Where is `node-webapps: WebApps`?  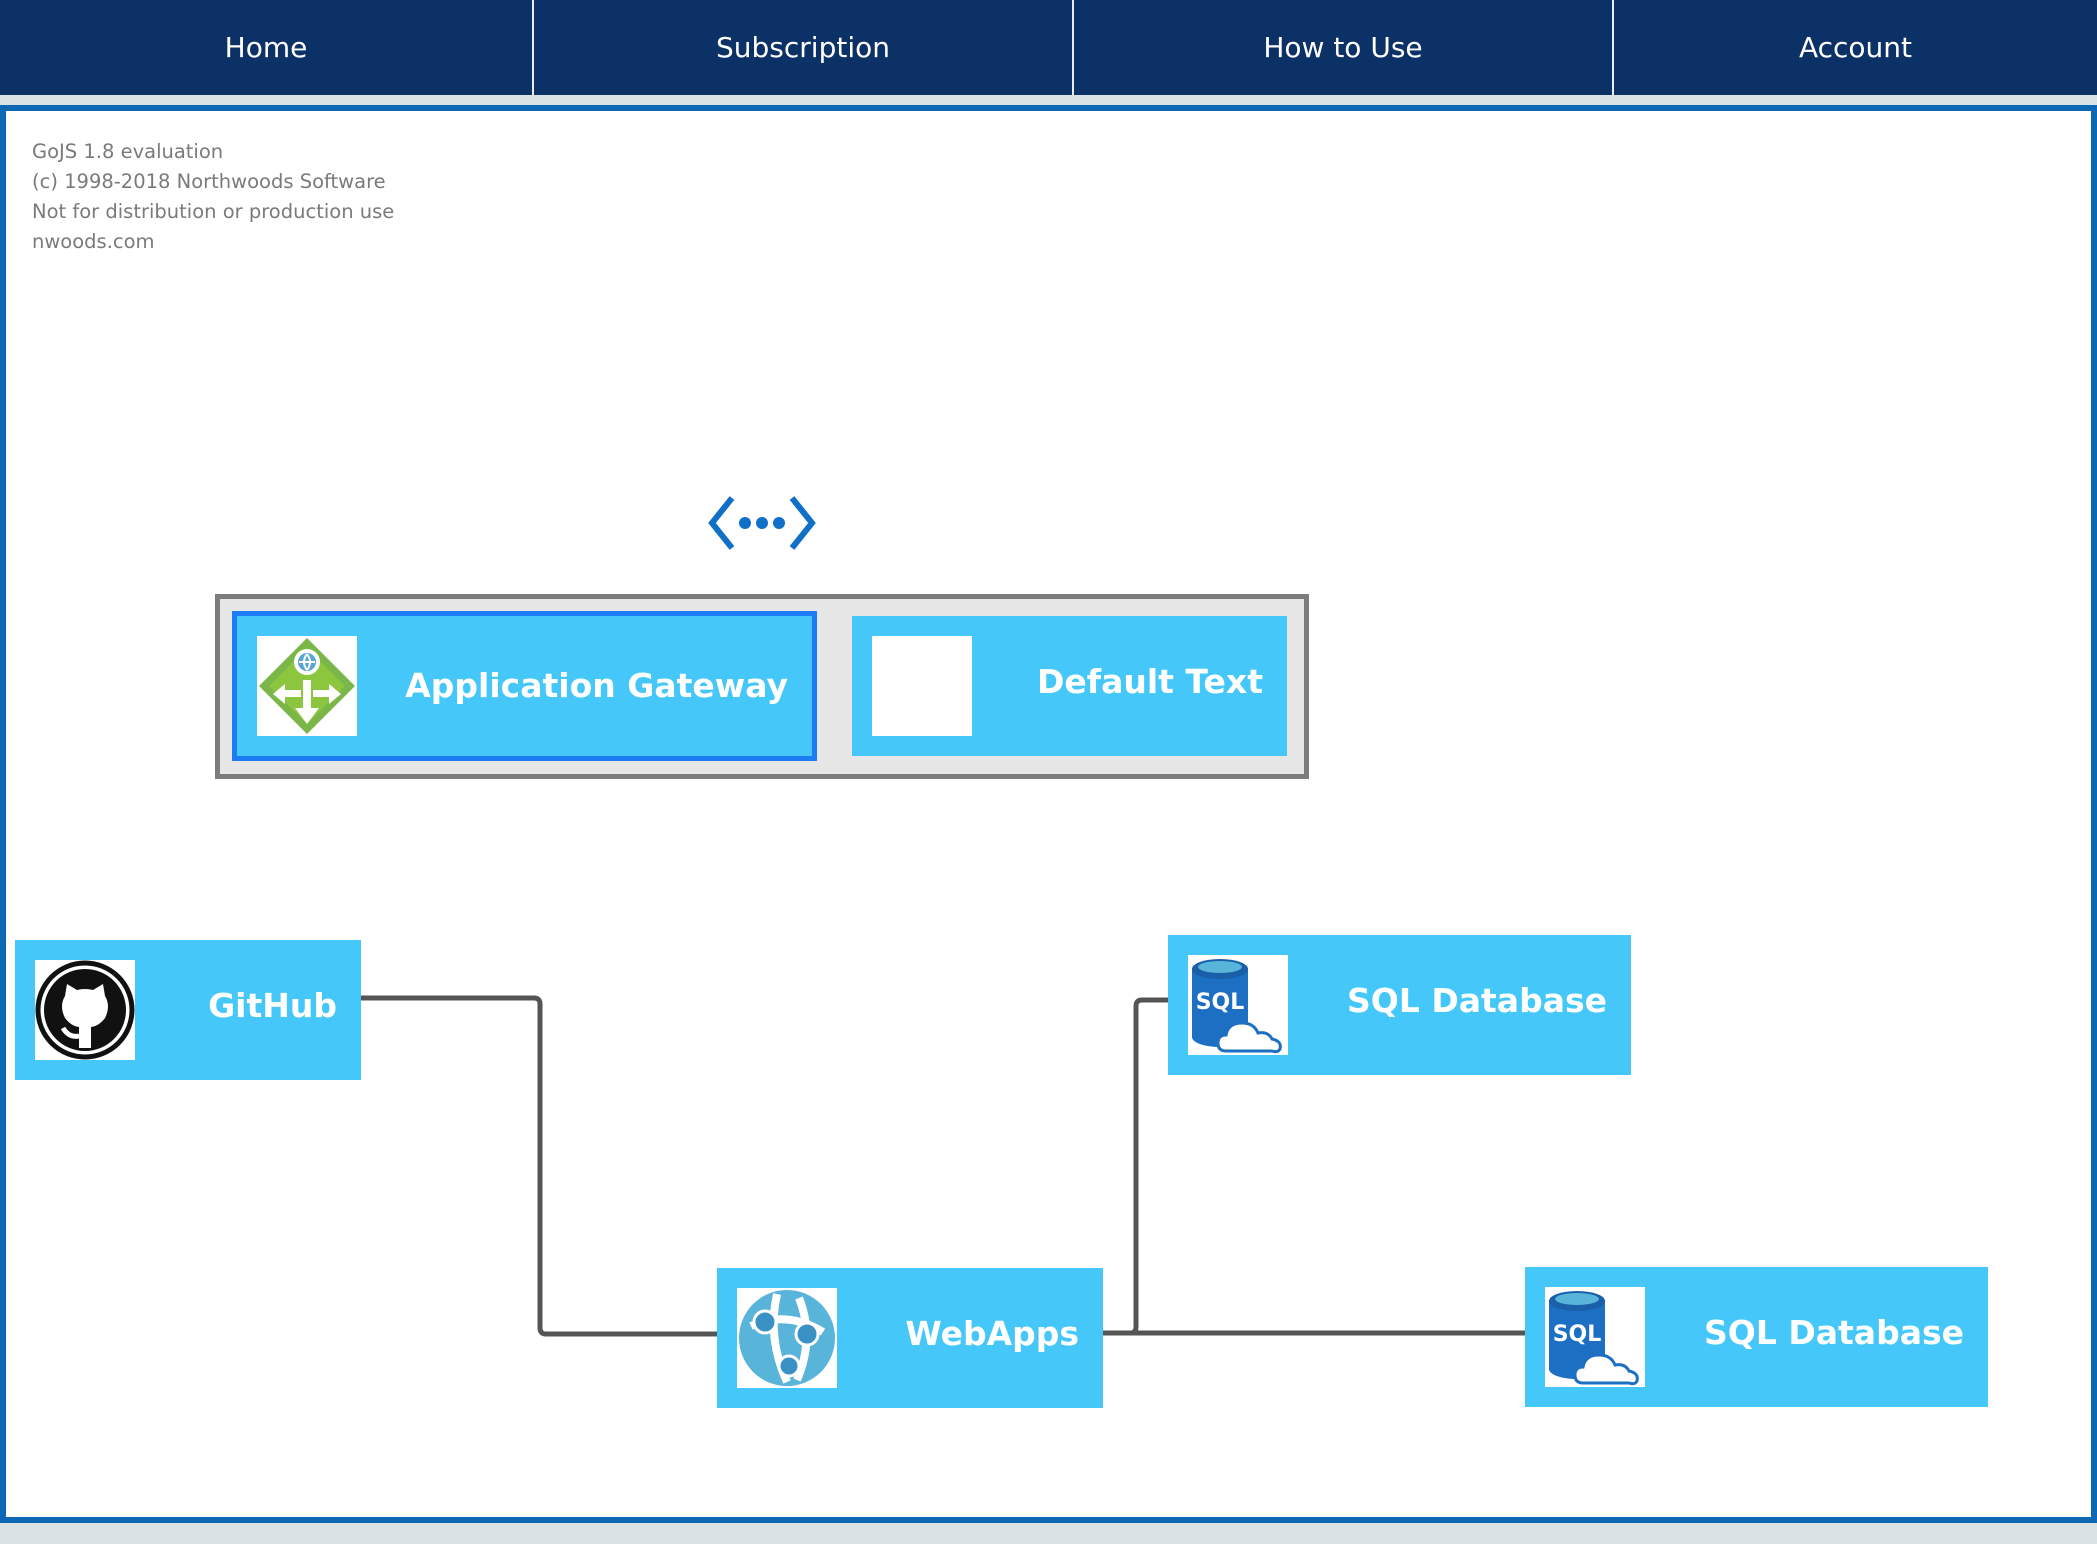 node-webapps: WebApps is located at coordinates (910, 1338).